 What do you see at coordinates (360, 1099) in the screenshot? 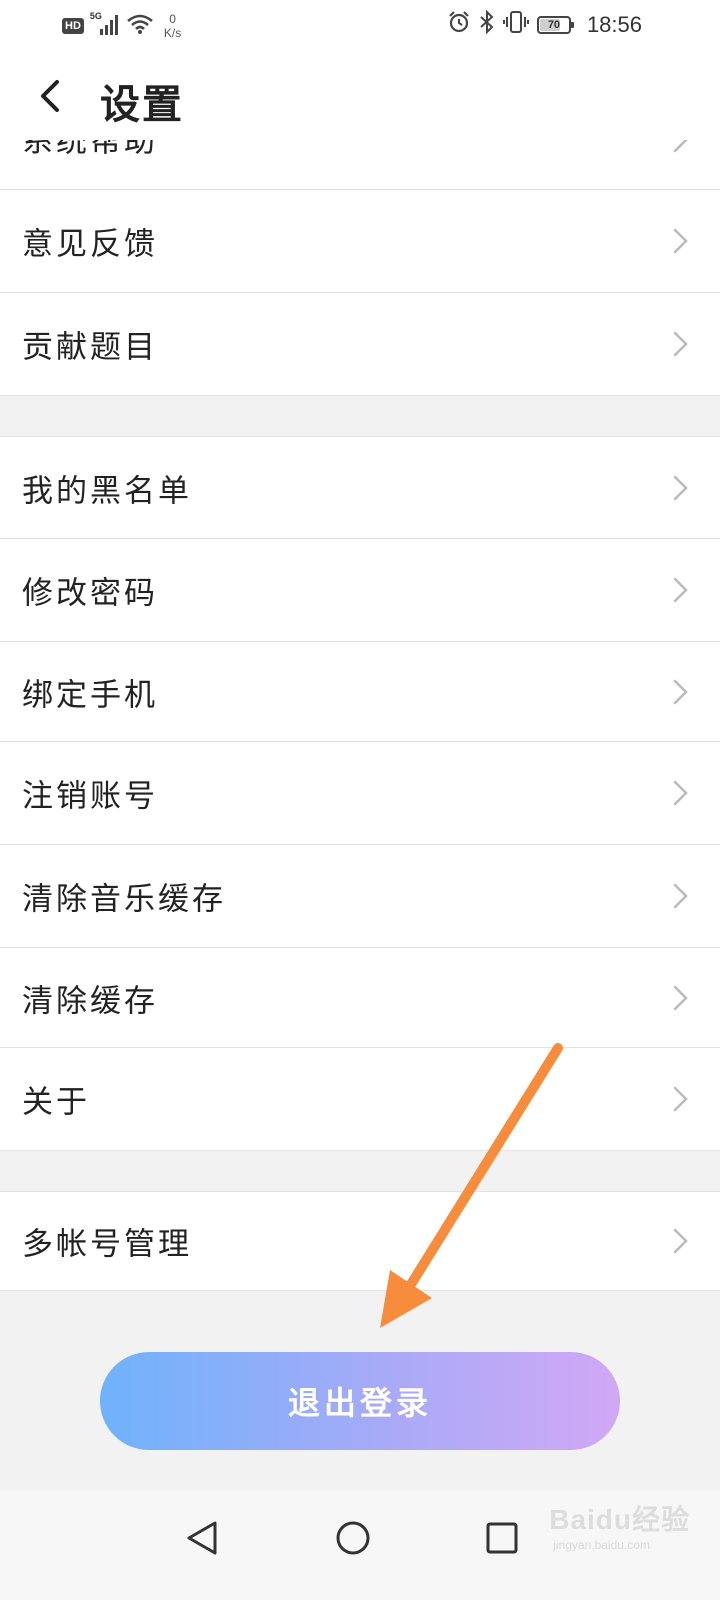
I see `settings-item-about: 关于` at bounding box center [360, 1099].